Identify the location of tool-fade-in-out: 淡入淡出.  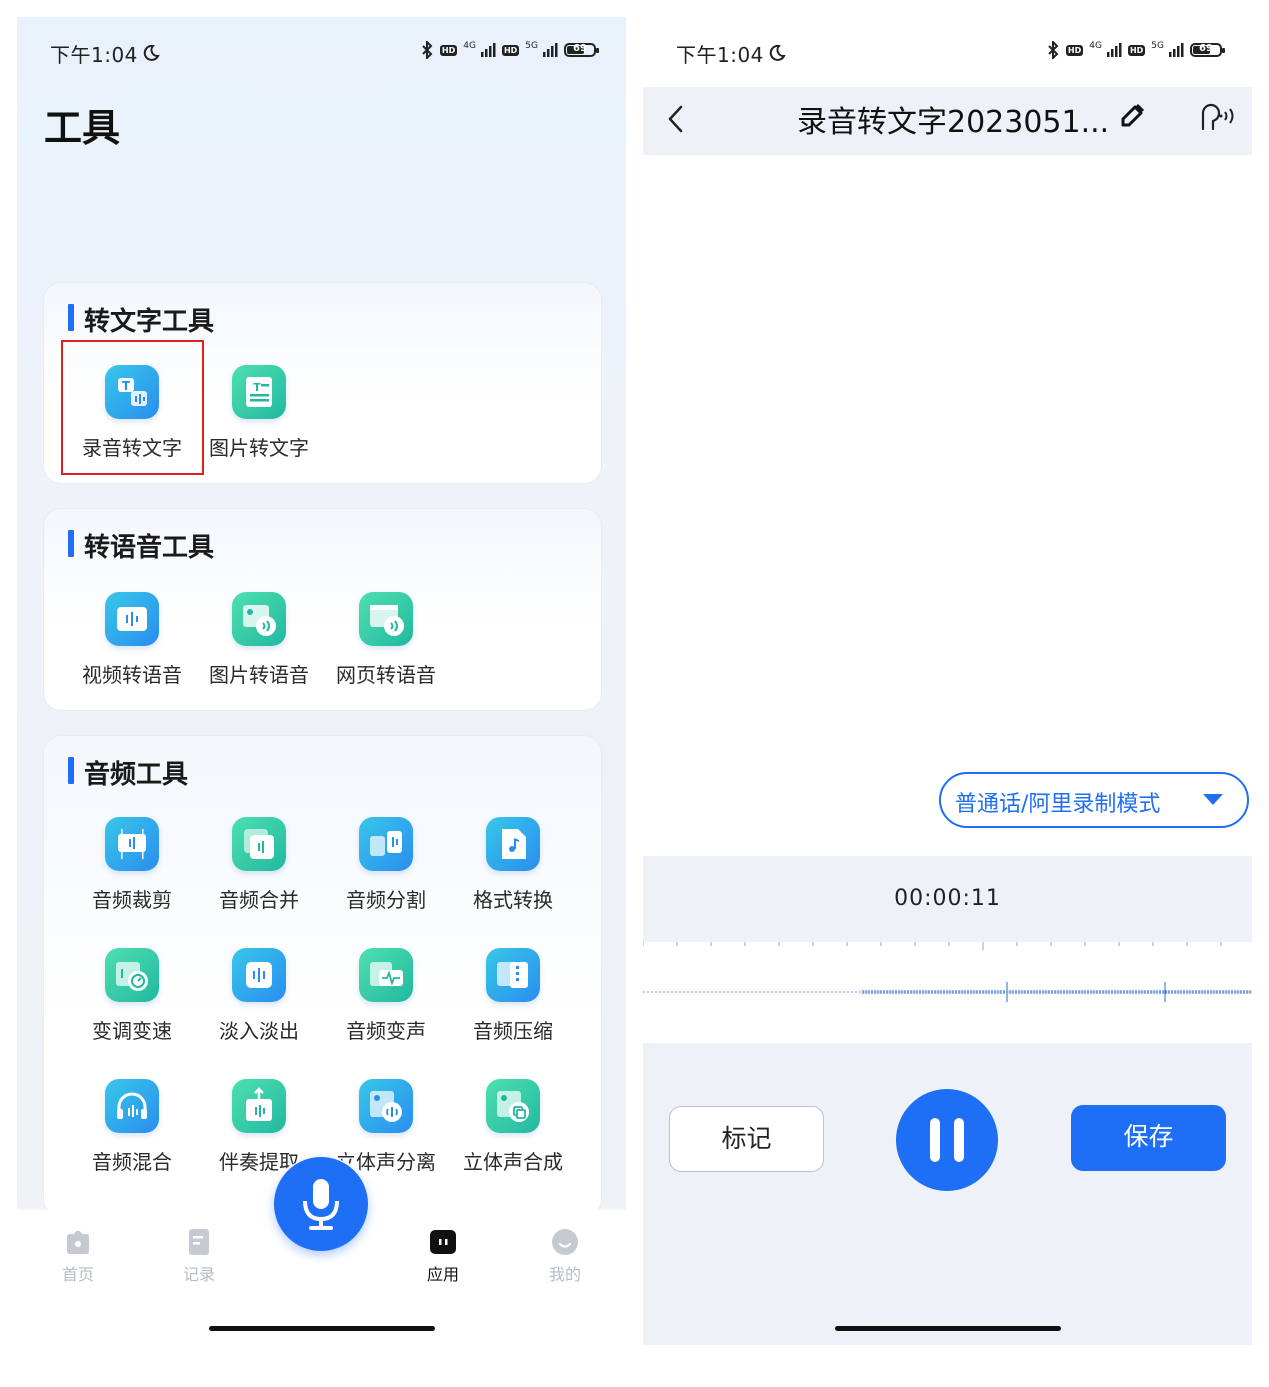
(259, 996).